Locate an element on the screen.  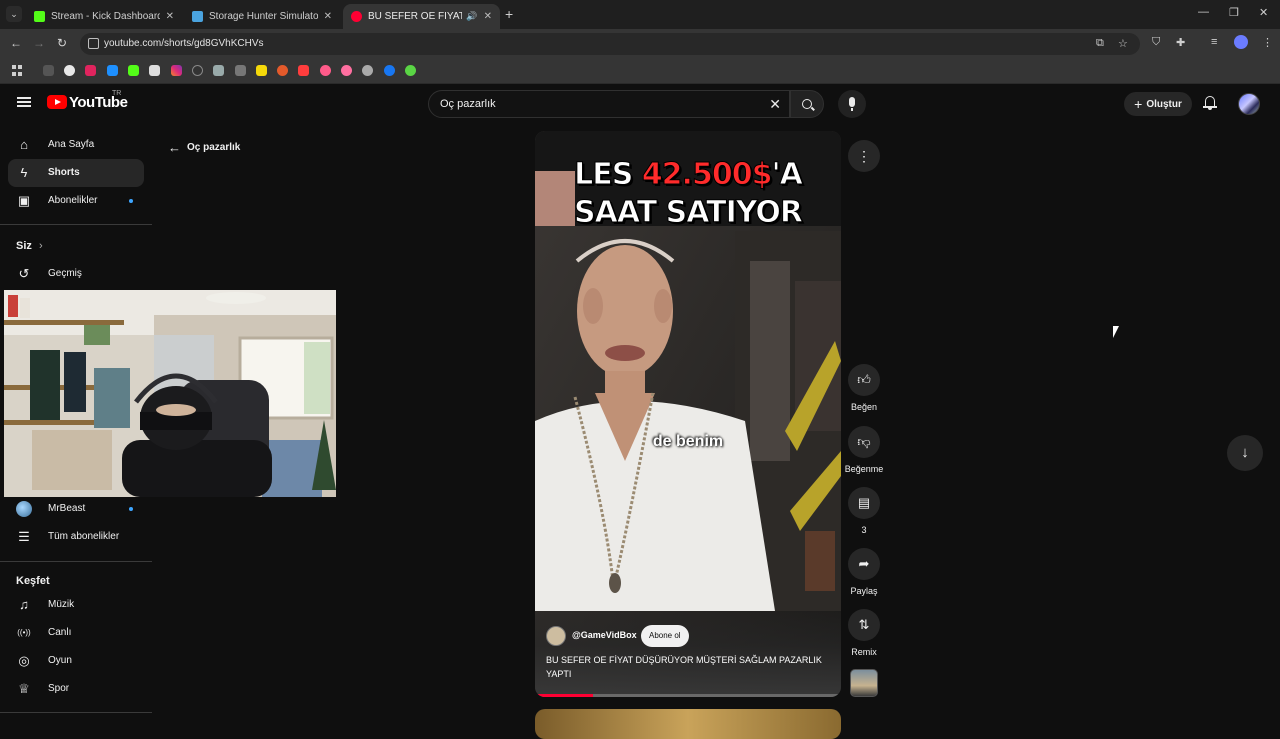
bookmarks-bar is located at coordinates (640, 71).